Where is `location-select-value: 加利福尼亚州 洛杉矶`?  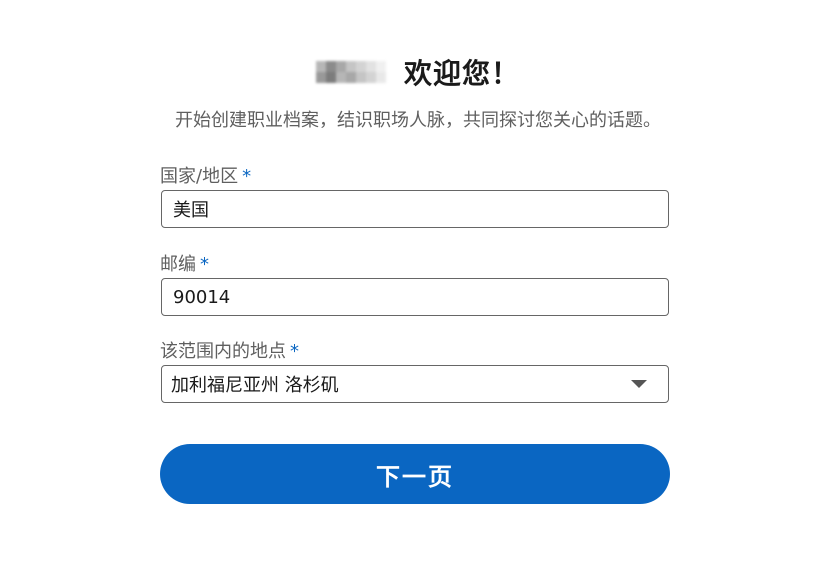
location-select-value: 加利福尼亚州 洛杉矶 is located at coordinates (255, 385).